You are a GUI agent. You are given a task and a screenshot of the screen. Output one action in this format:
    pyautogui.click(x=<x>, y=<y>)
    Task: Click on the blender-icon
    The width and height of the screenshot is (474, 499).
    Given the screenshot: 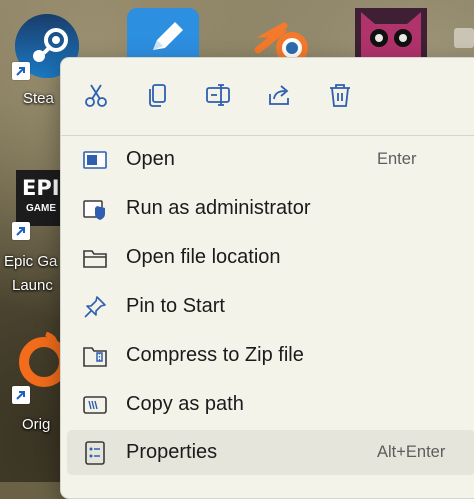 What is the action you would take?
    pyautogui.click(x=281, y=43)
    